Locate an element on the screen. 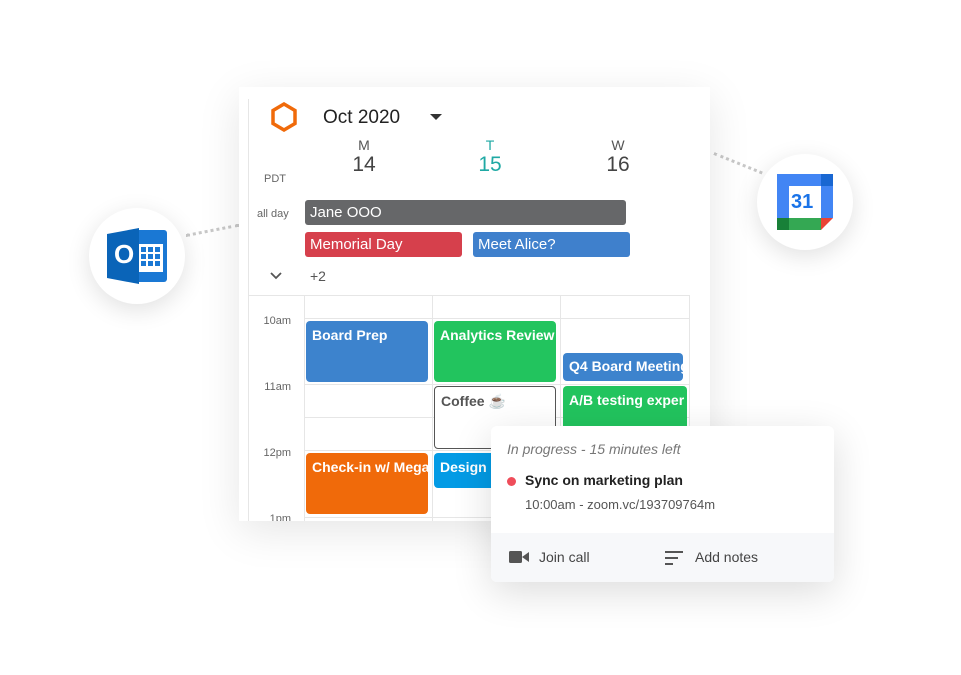 This screenshot has width=961, height=675. day-header-tue: T 15 is located at coordinates (490, 157).